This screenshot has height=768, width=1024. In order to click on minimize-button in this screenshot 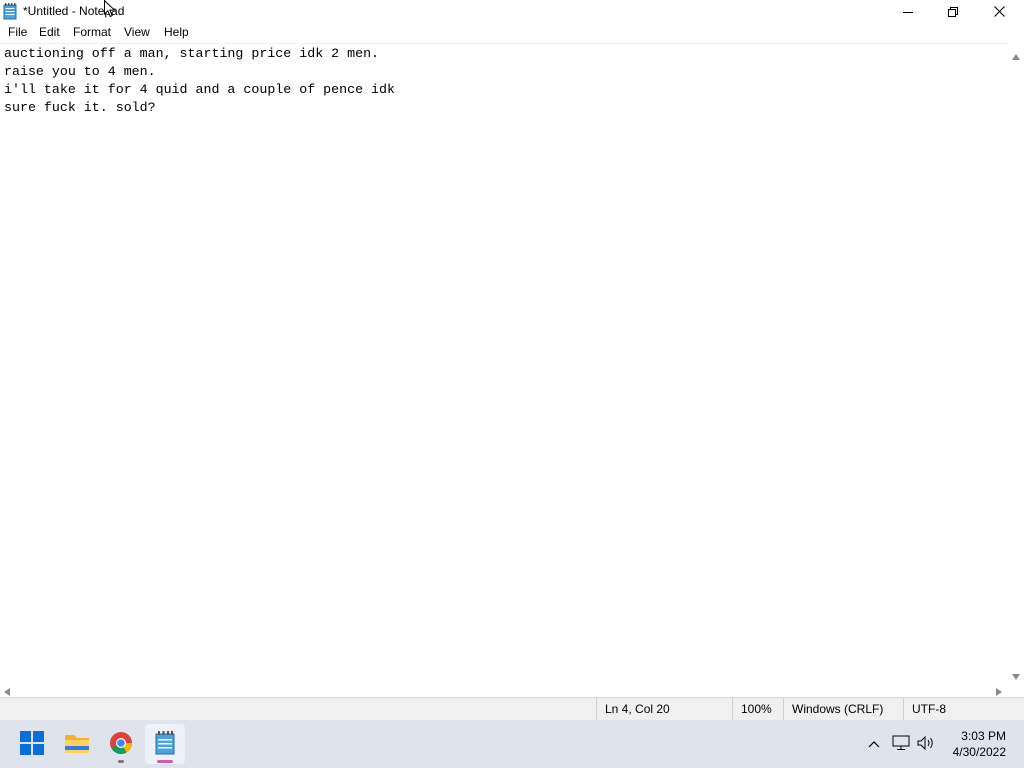, I will do `click(908, 11)`.